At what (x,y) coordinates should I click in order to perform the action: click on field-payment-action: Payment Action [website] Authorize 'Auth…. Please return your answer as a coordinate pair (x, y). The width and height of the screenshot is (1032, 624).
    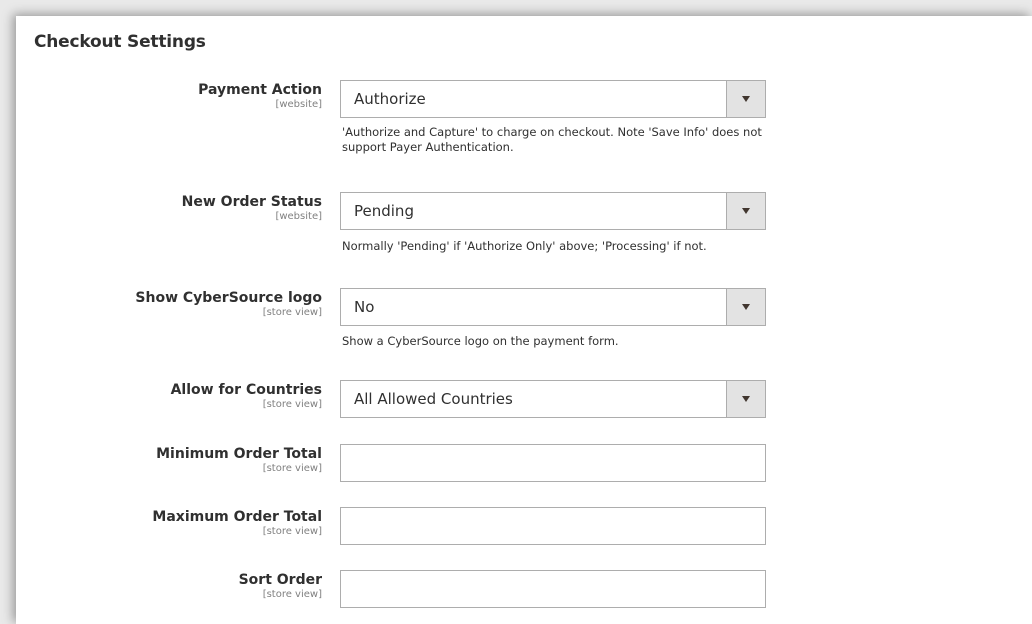
    Looking at the image, I should click on (524, 120).